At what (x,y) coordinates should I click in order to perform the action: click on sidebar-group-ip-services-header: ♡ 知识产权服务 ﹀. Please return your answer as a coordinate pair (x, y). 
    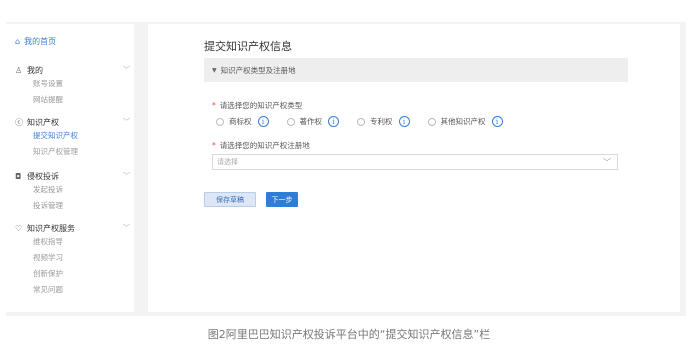
    Looking at the image, I should click on (72, 228).